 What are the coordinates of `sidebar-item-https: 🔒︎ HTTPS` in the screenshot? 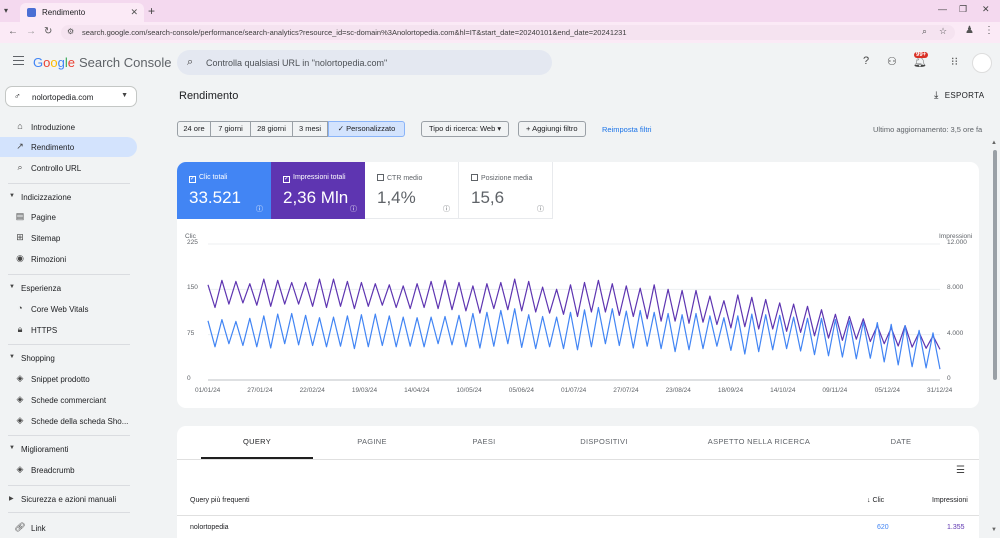 It's located at (68, 330).